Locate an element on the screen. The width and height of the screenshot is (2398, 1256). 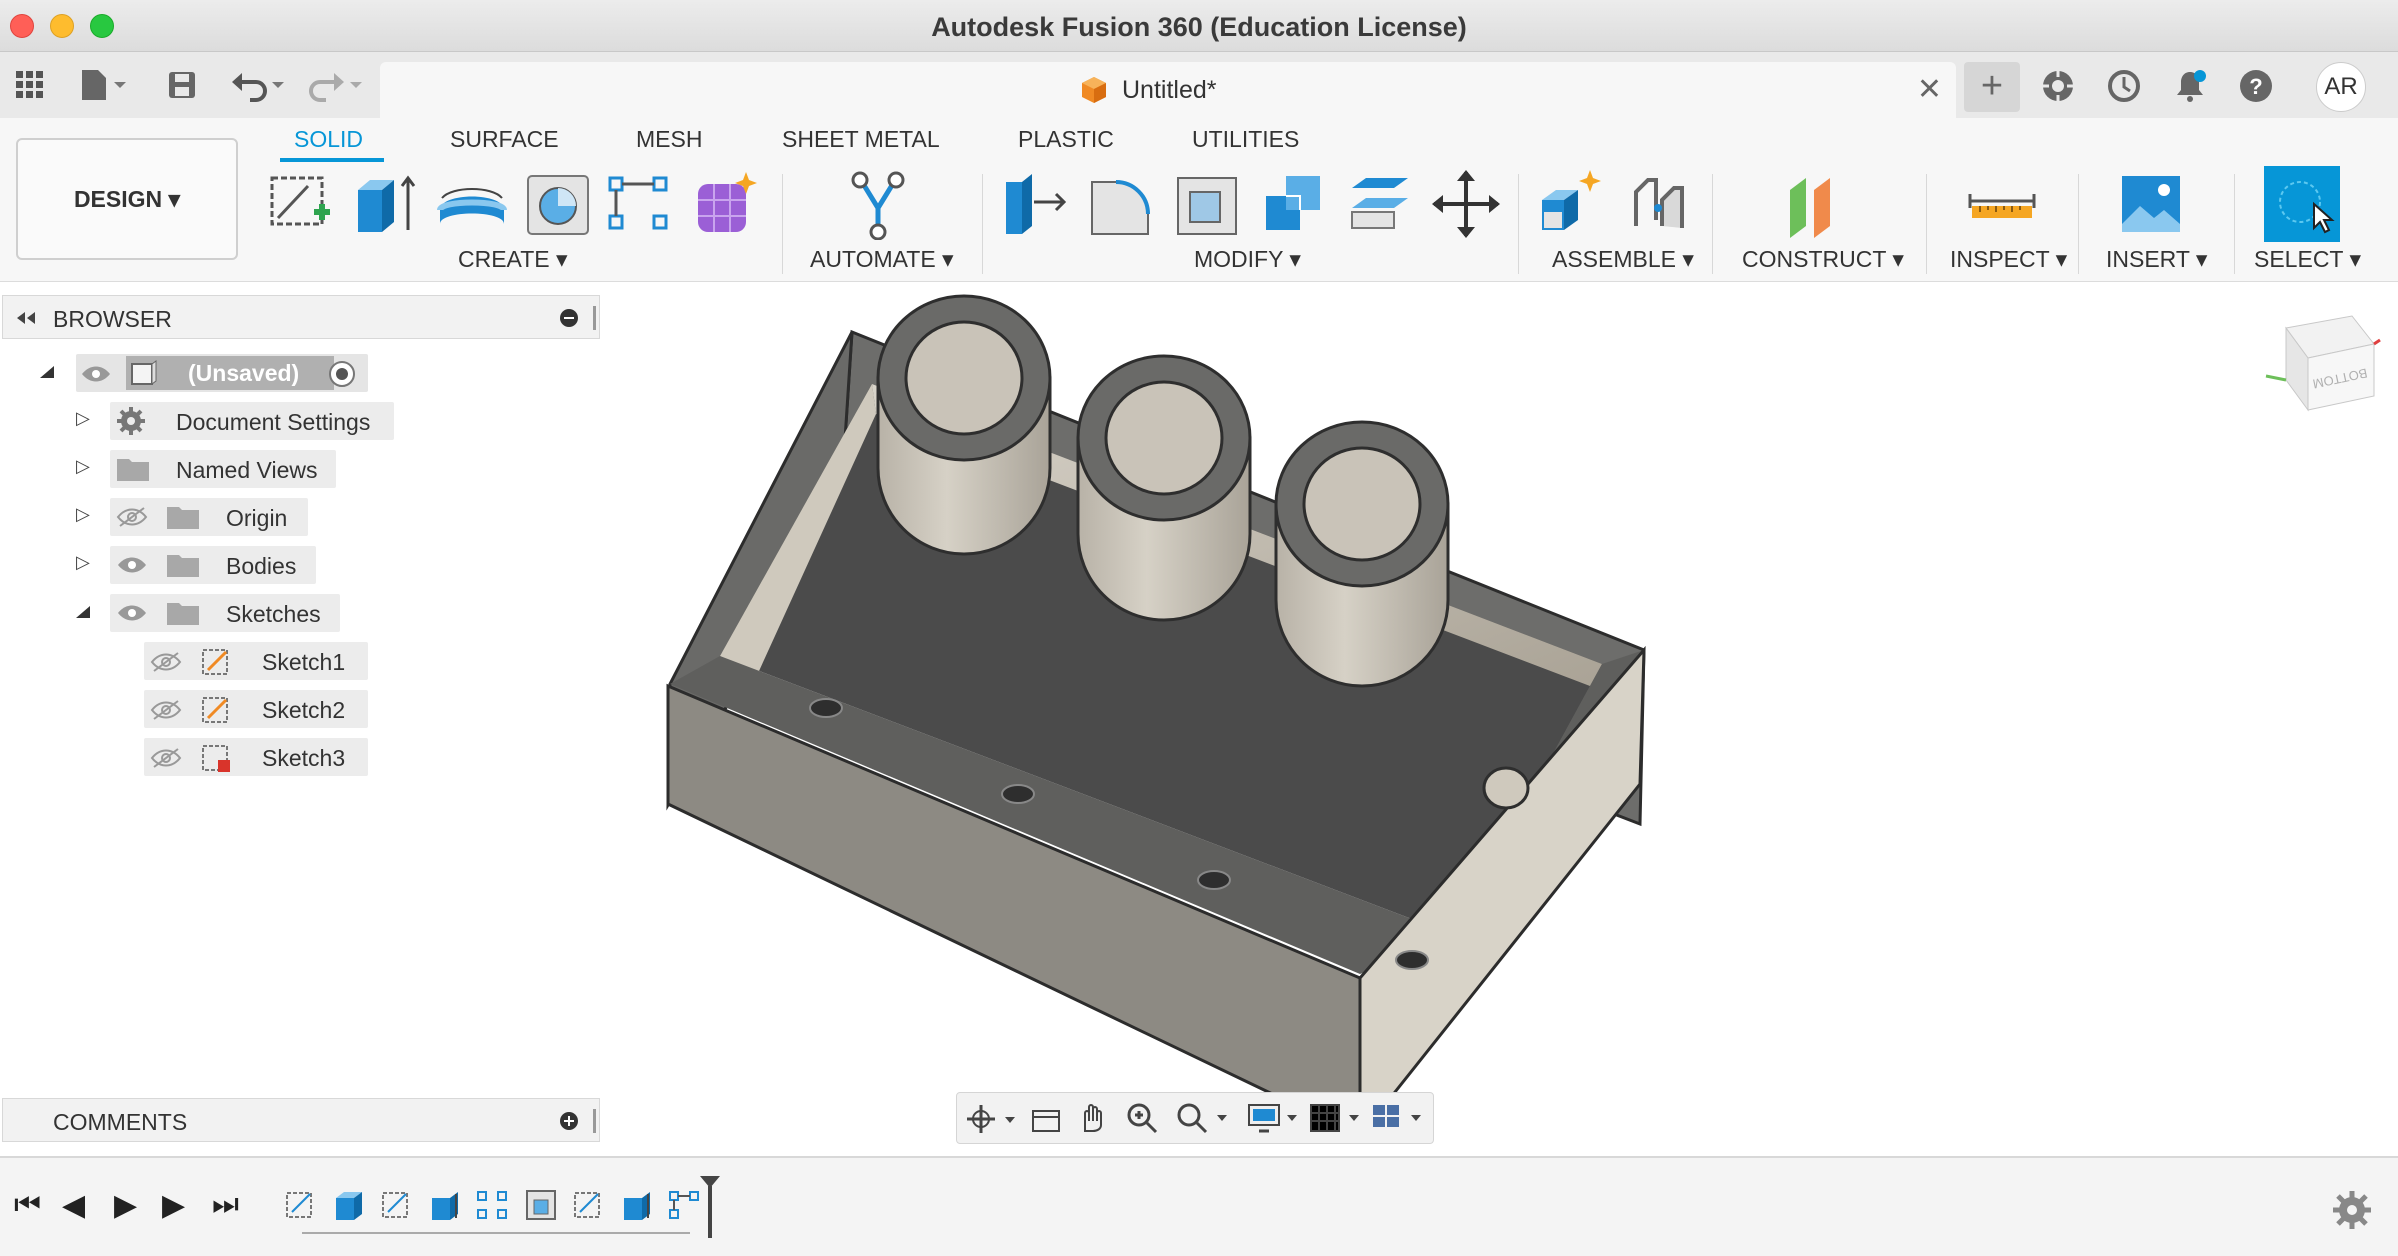
go-to-start-icon: ⏮ is located at coordinates (27, 1205).